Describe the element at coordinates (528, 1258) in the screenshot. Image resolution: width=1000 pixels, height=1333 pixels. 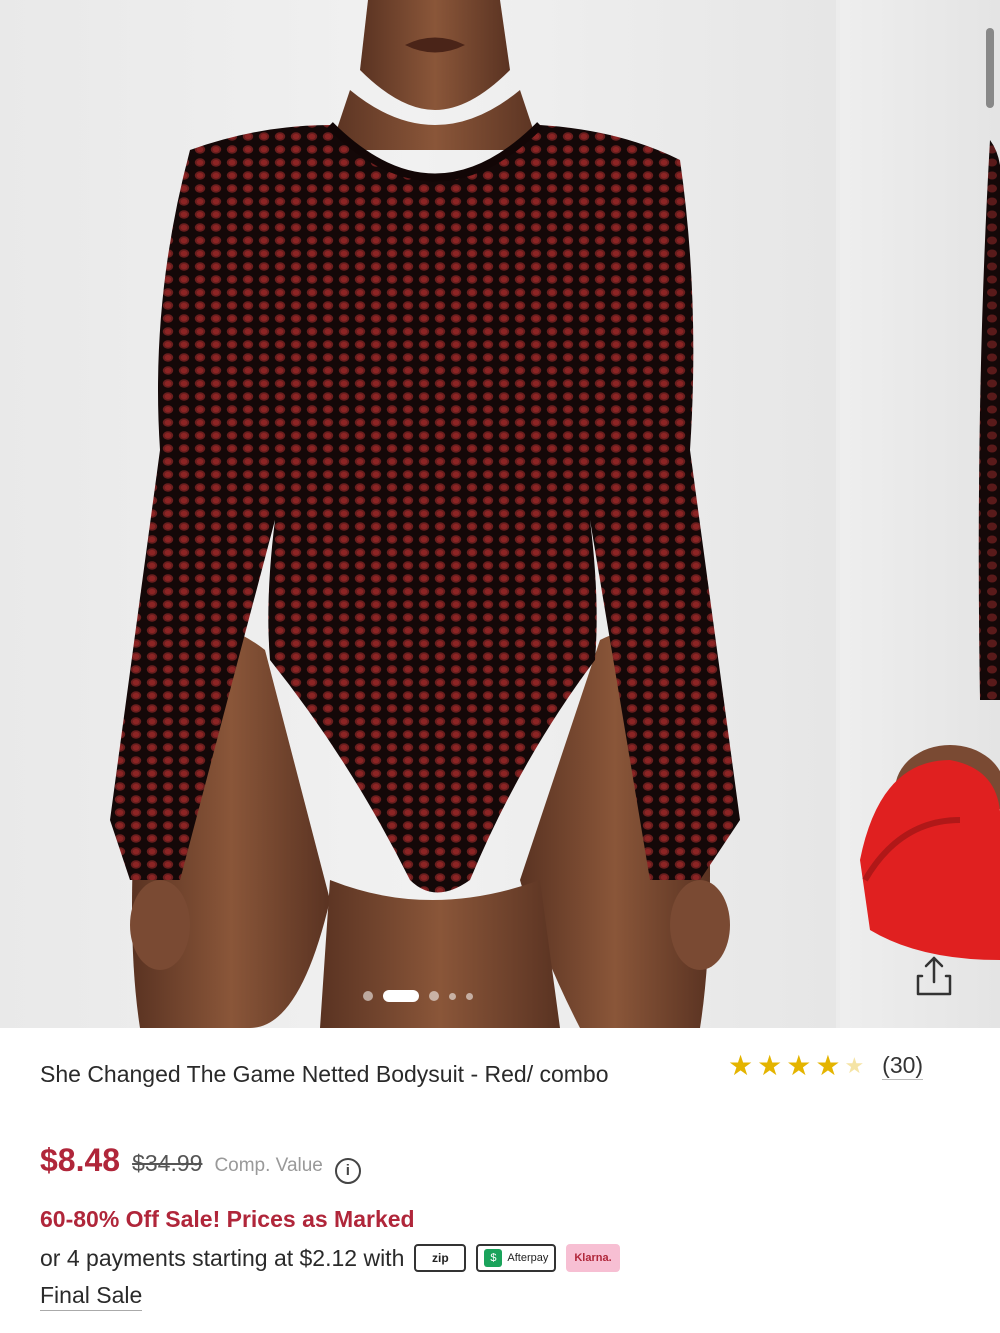
I see `afterpay-label: Afterpay` at that location.